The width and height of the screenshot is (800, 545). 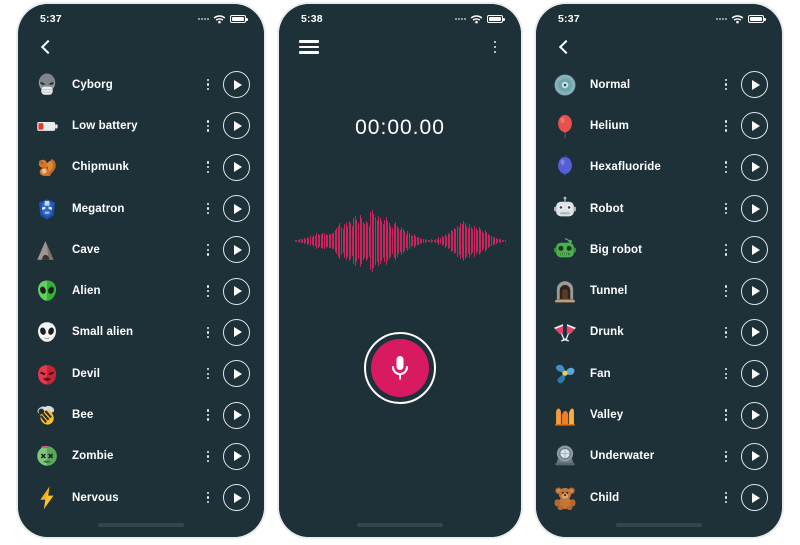 What do you see at coordinates (140, 373) in the screenshot?
I see `list-item: Devil` at bounding box center [140, 373].